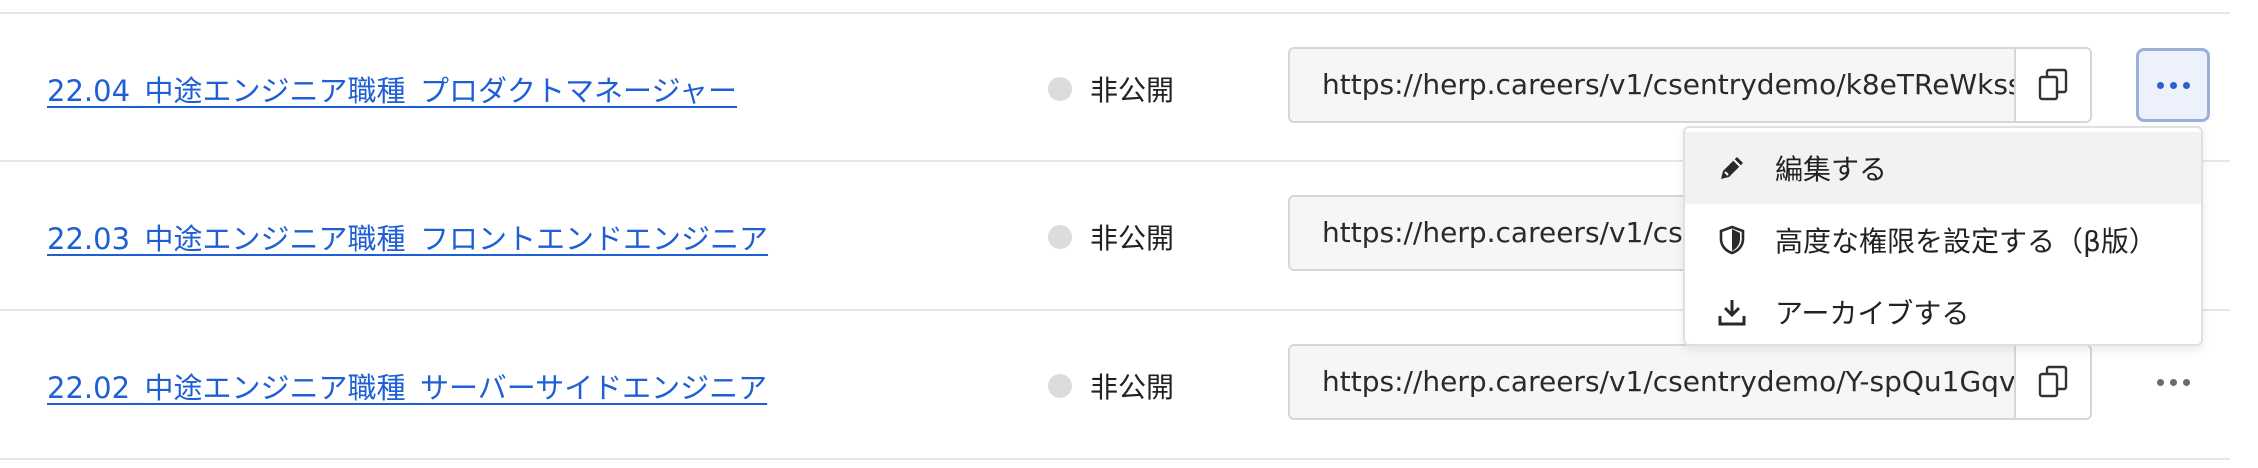  What do you see at coordinates (407, 237) in the screenshot?
I see `job-title-link: 22.03_中途エンジニア職種_フロントエンドエンジニア` at bounding box center [407, 237].